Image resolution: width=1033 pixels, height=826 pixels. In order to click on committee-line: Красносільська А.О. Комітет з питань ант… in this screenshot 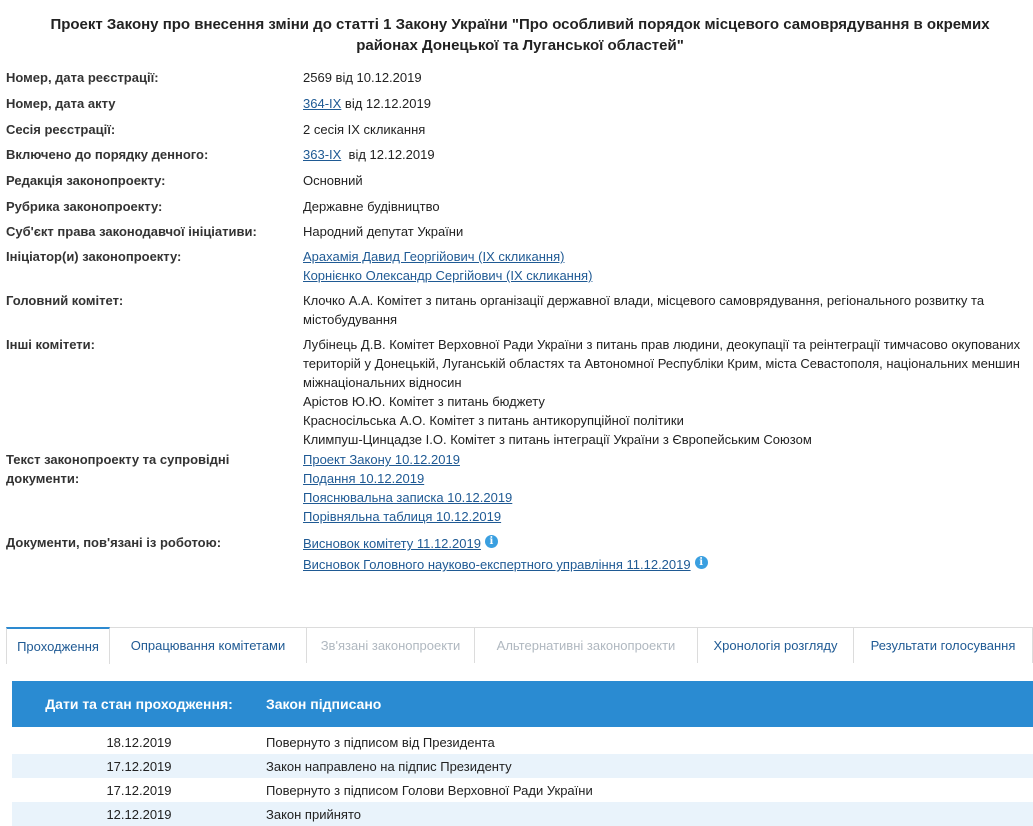, I will do `click(493, 420)`.